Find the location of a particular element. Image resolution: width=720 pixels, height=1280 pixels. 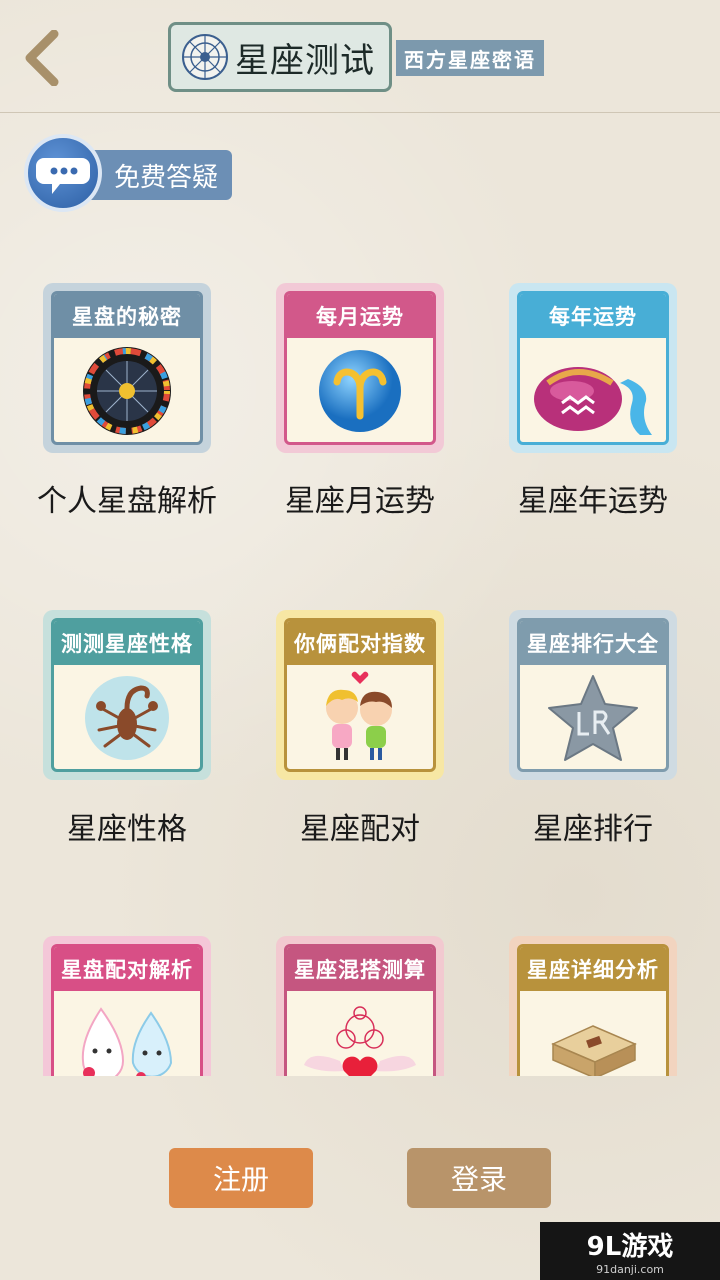

tile-band-title: 星座详细分析 is located at coordinates (593, 969).